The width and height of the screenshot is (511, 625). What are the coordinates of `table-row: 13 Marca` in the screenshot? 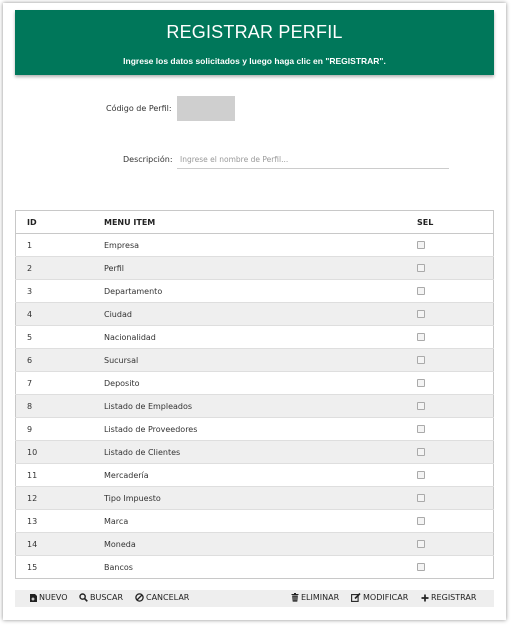 It's located at (254, 521).